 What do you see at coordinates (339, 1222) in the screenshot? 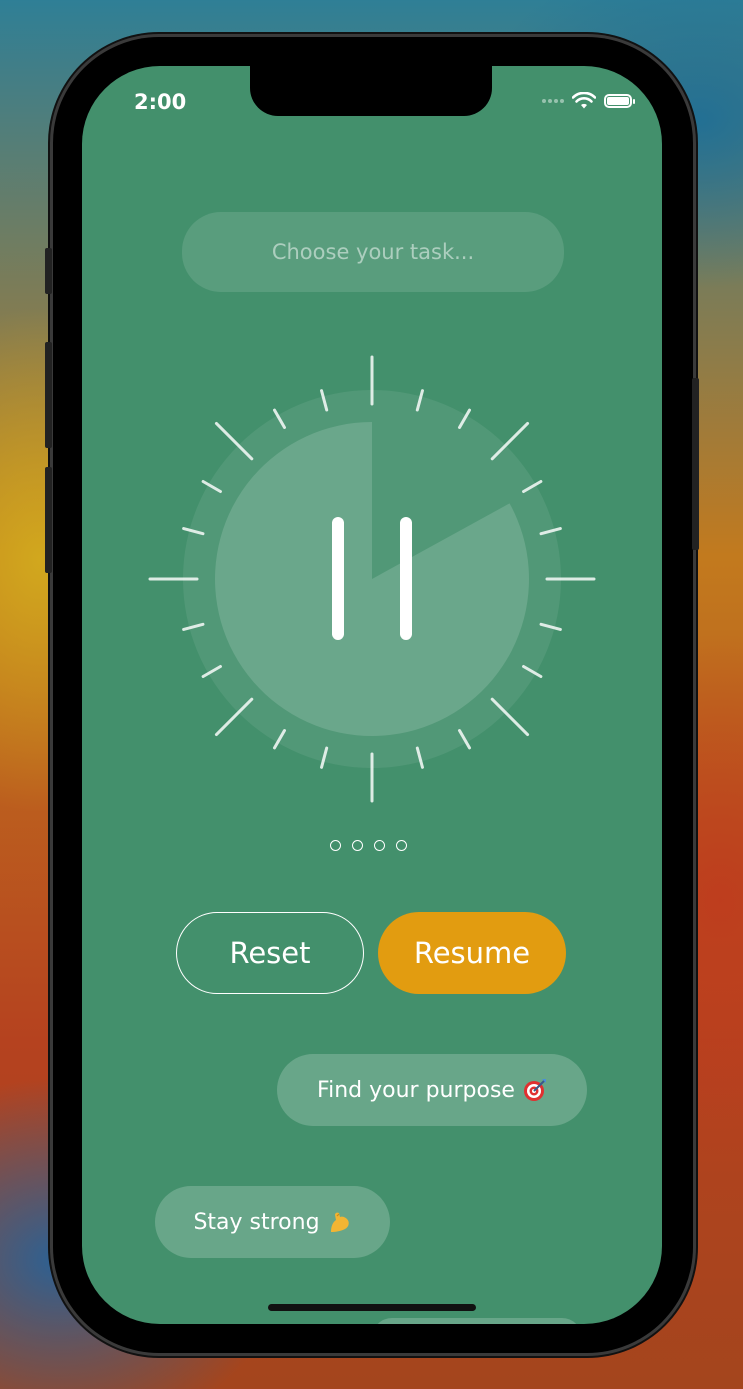
I see `flexed-biceps-icon` at bounding box center [339, 1222].